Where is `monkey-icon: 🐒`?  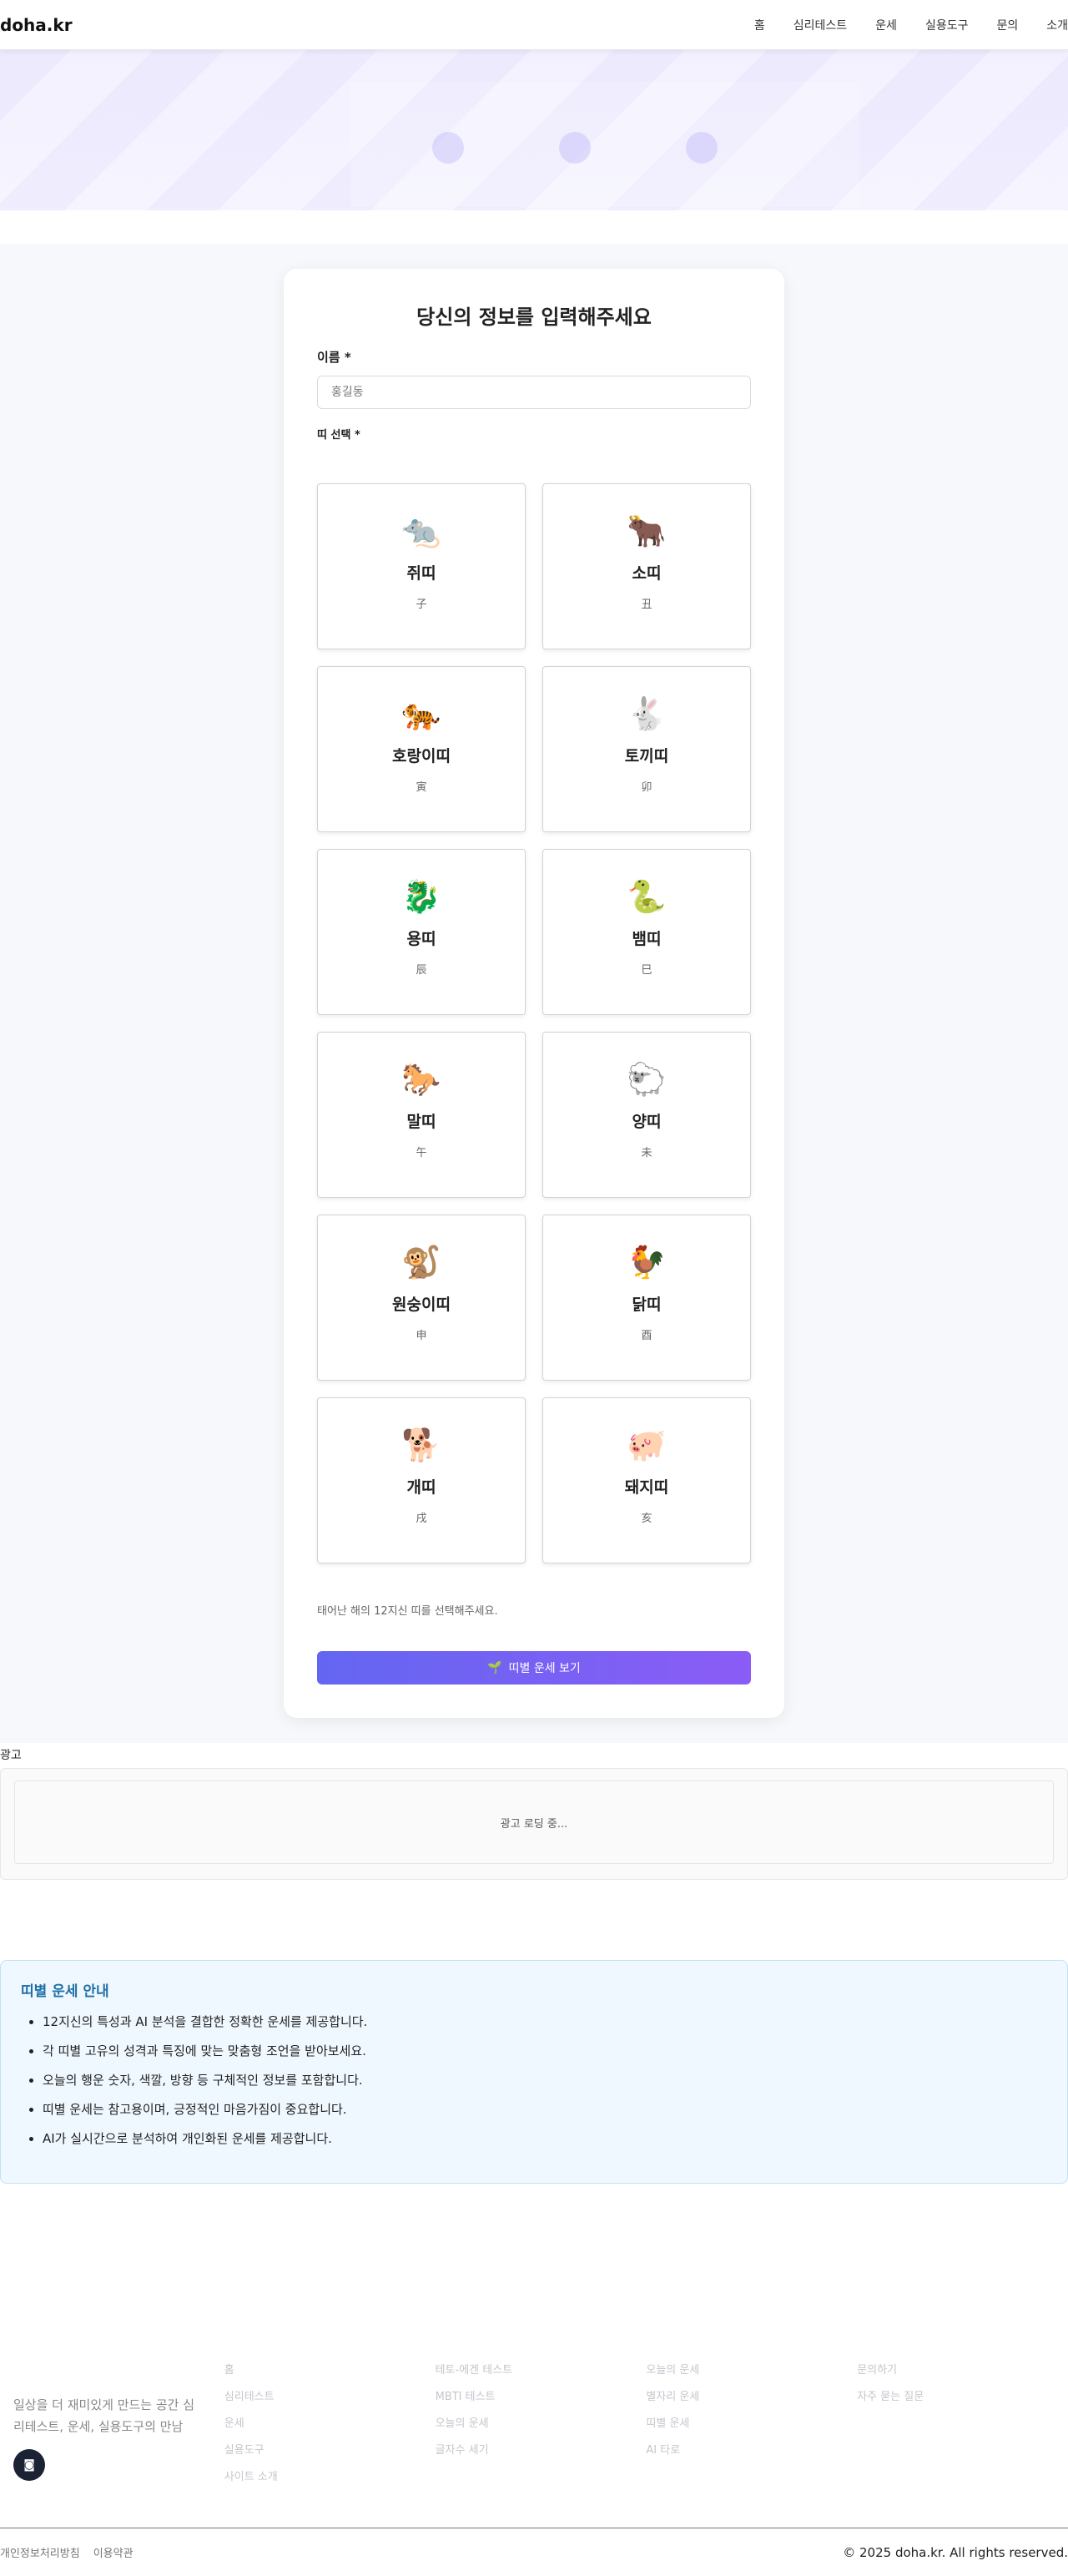 monkey-icon: 🐒 is located at coordinates (421, 1262).